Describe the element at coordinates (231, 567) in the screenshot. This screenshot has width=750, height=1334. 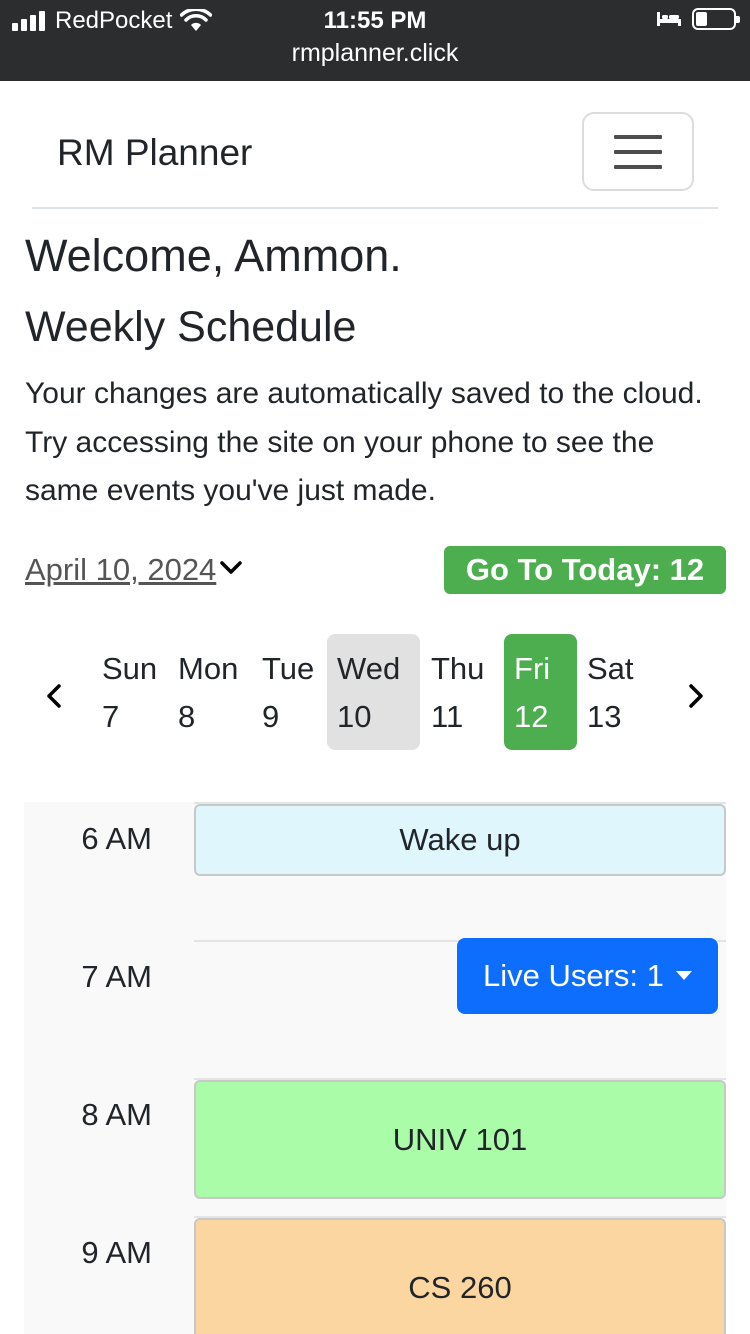
I see `chevron-down-icon` at that location.